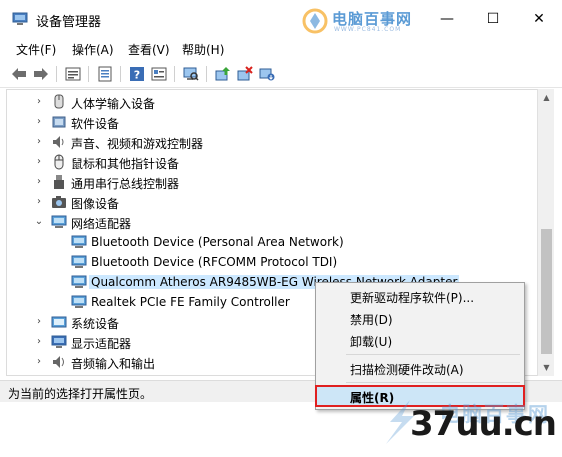 The width and height of the screenshot is (562, 457). Describe the element at coordinates (272, 142) in the screenshot. I see `tree-row-sound: › 声音、视频和游戏控制器` at that location.